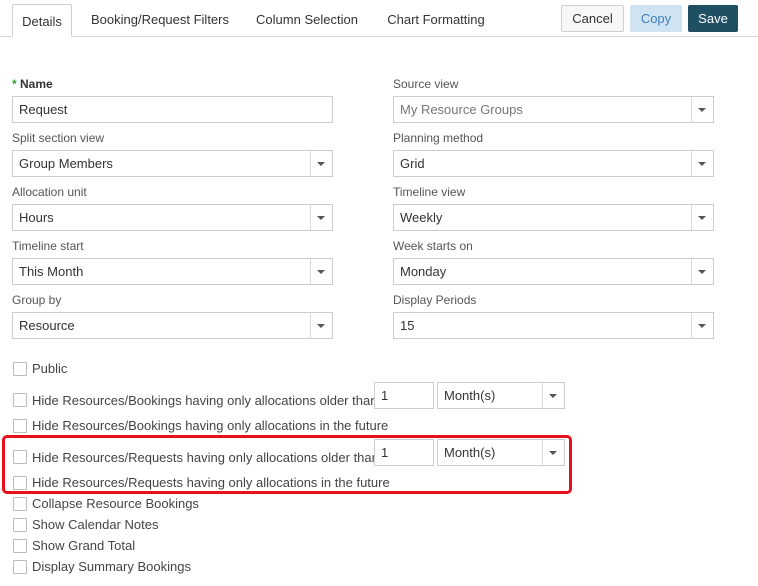 The image size is (758, 586). I want to click on cancel-button: Cancel, so click(592, 18).